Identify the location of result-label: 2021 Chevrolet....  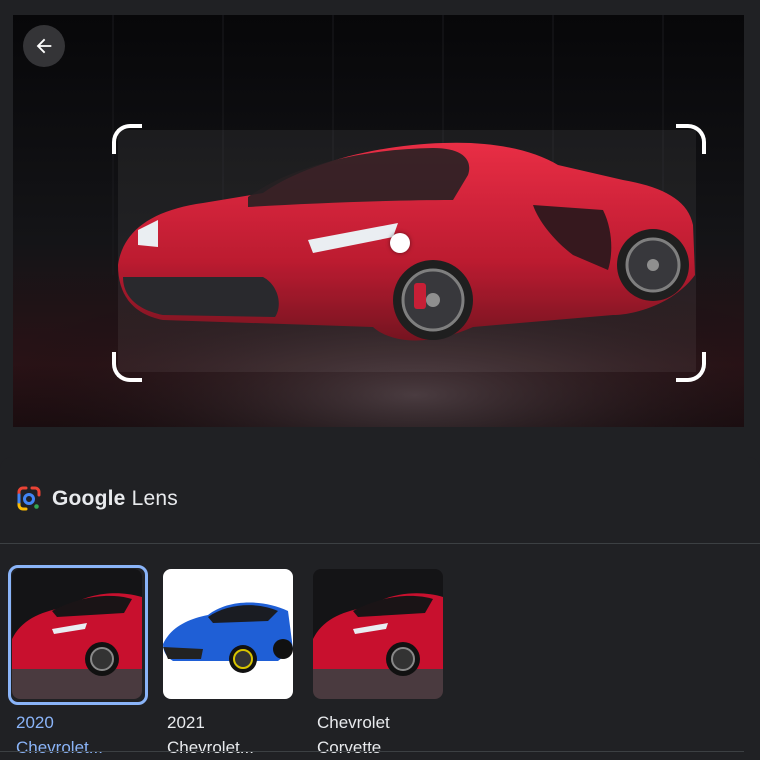
(232, 735).